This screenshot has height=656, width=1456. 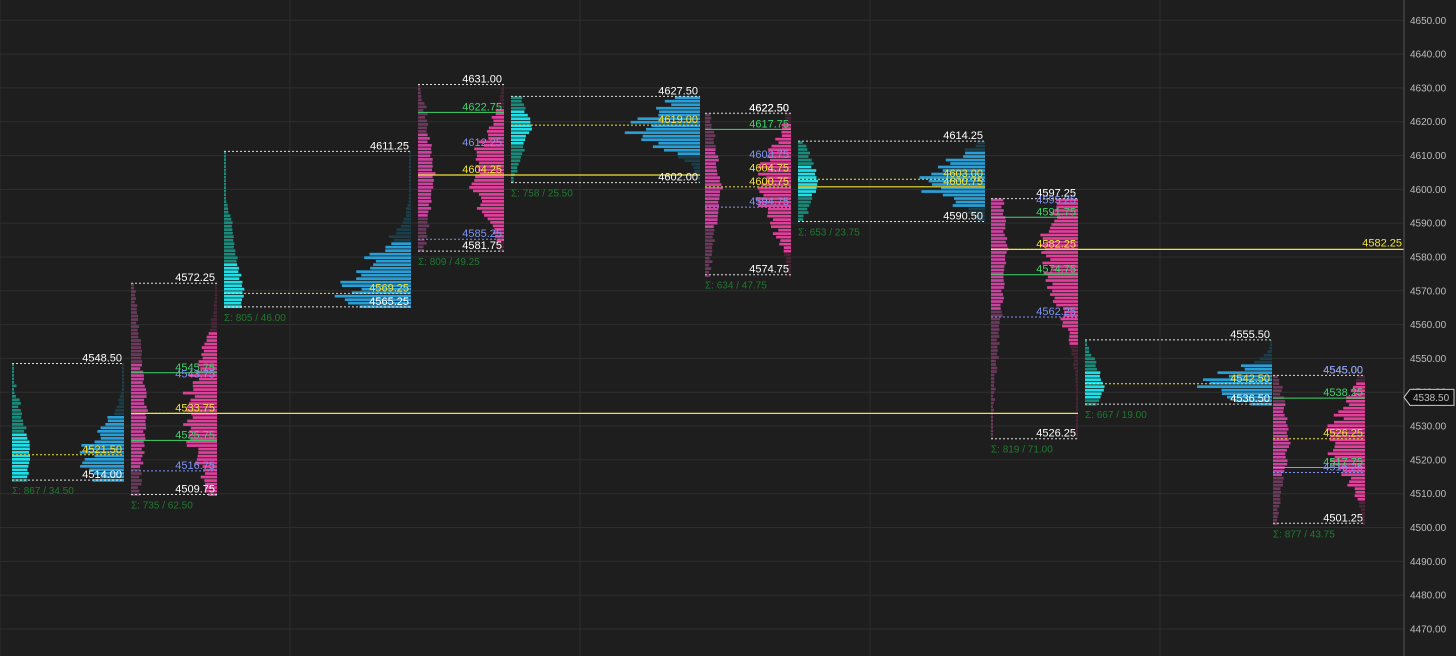 I want to click on y-tick-label: 4580.00, so click(x=1428, y=257).